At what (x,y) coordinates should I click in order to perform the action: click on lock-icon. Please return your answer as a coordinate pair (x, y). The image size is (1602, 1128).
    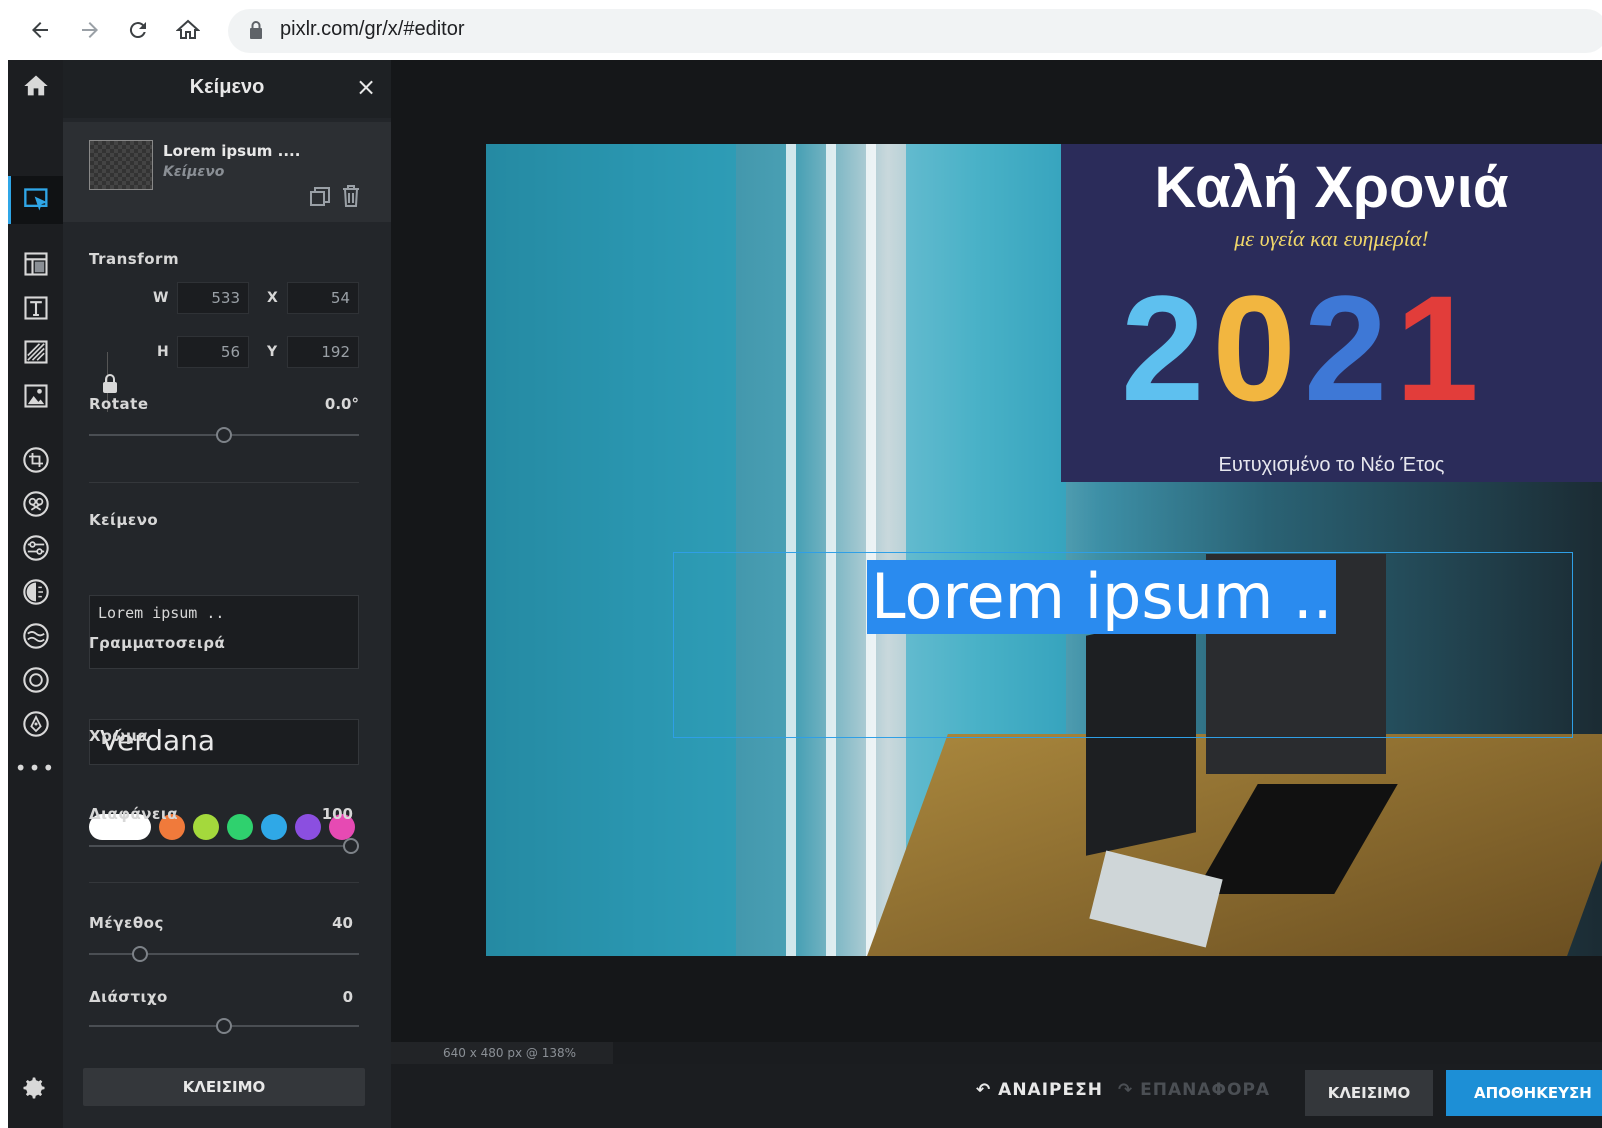
    Looking at the image, I should click on (256, 30).